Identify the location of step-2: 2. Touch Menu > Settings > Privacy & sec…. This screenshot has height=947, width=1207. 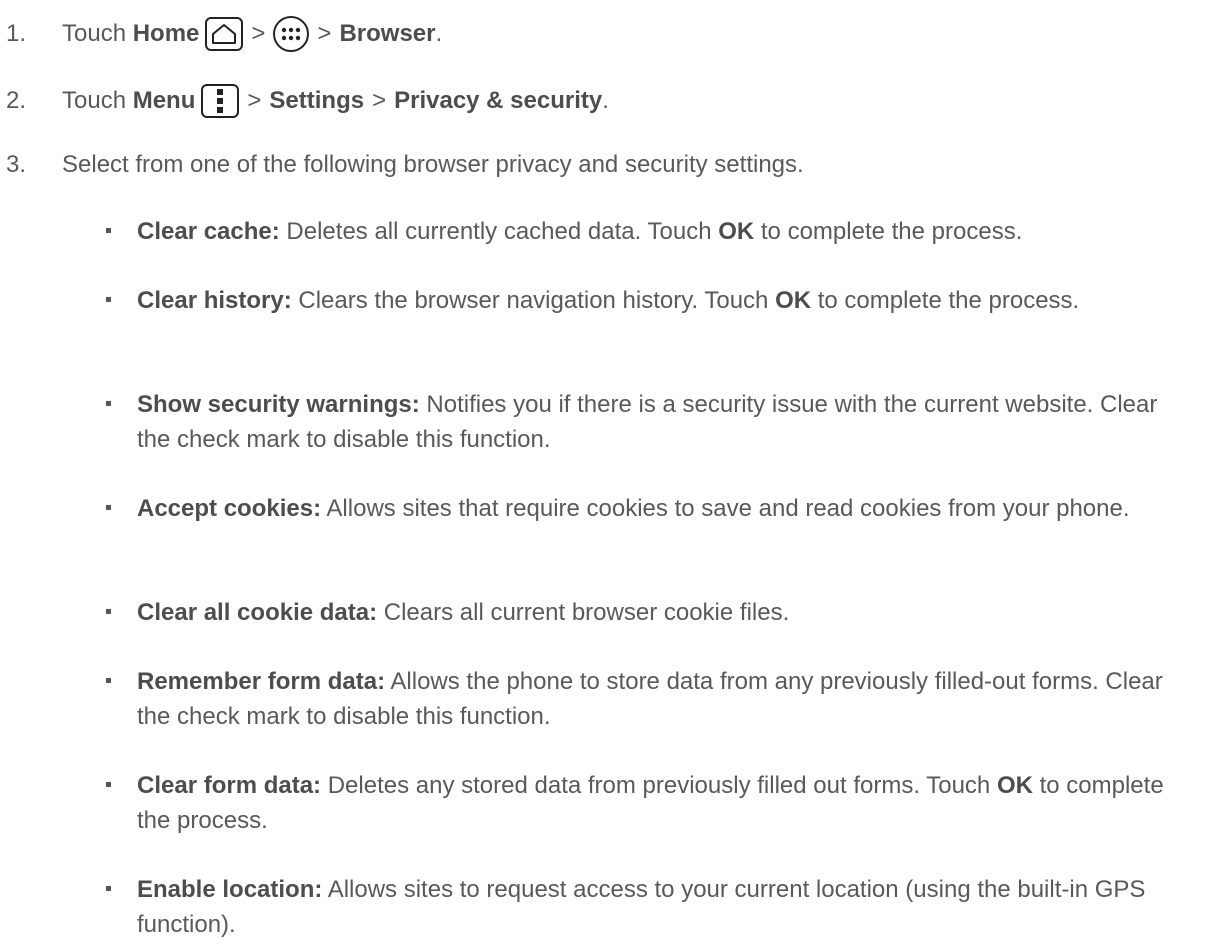
(307, 101).